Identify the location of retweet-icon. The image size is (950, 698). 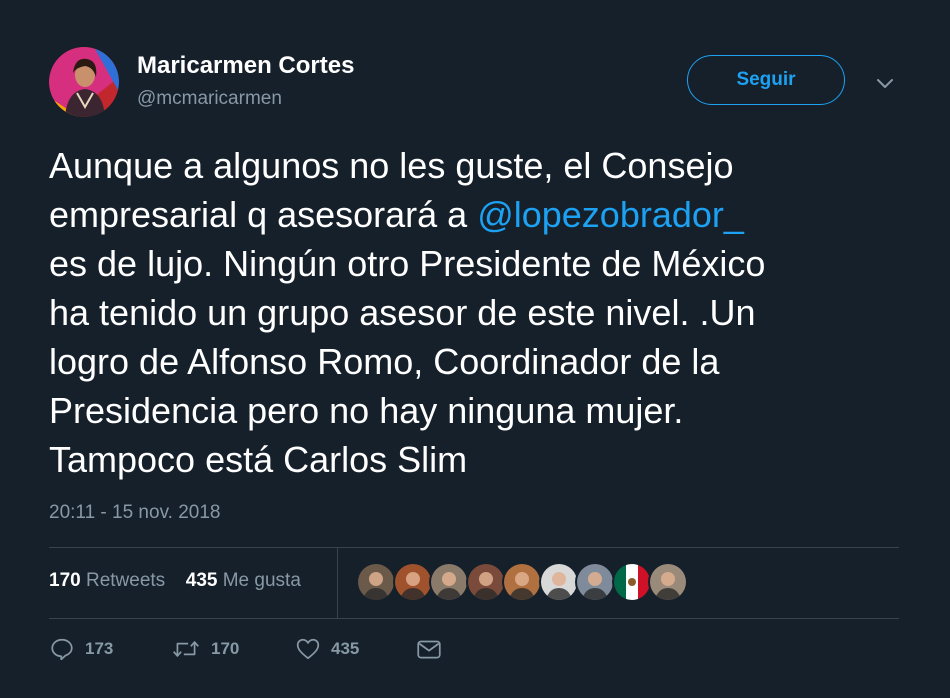
(186, 649).